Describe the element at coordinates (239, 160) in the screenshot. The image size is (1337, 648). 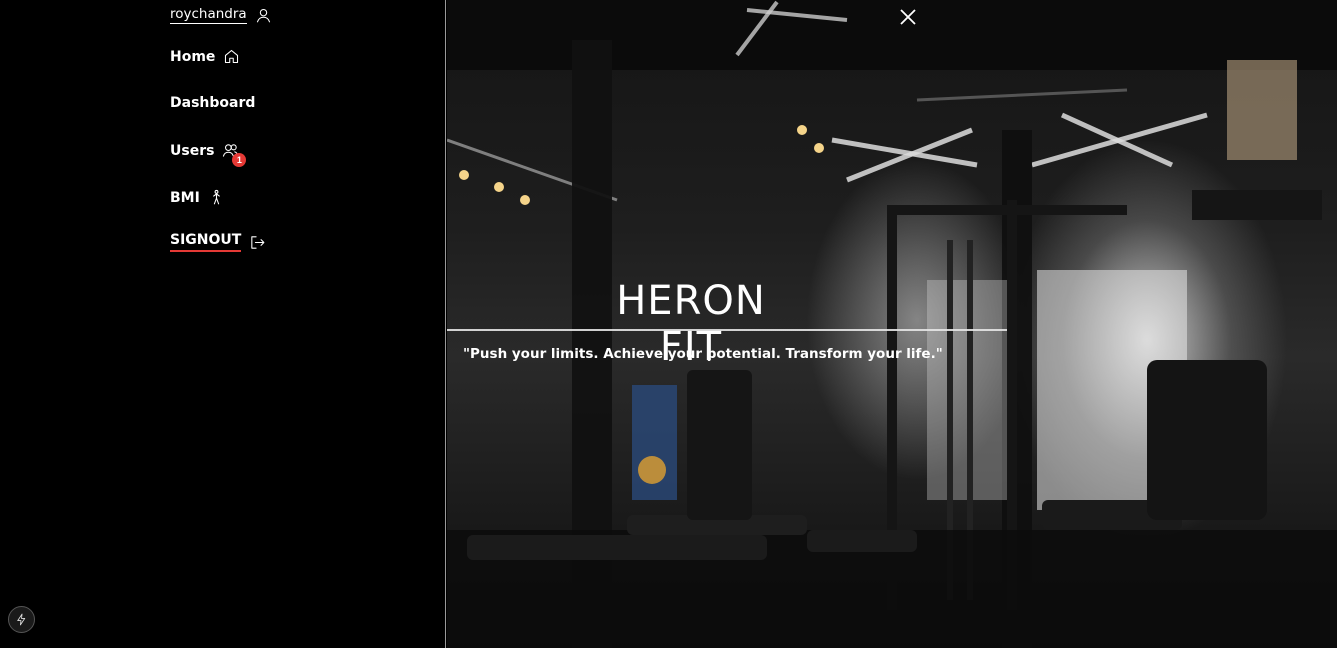
I see `users-notification-badge: 1` at that location.